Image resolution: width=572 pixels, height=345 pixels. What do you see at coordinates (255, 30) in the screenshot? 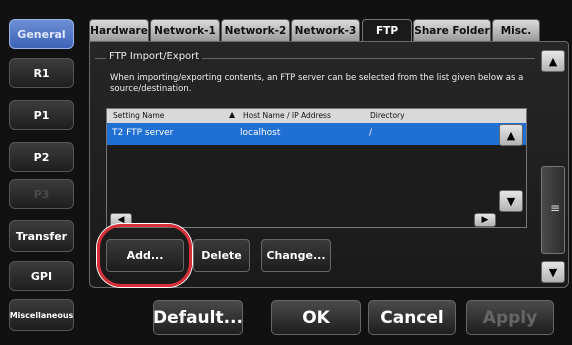
I see `tab-network-2: Network-2` at bounding box center [255, 30].